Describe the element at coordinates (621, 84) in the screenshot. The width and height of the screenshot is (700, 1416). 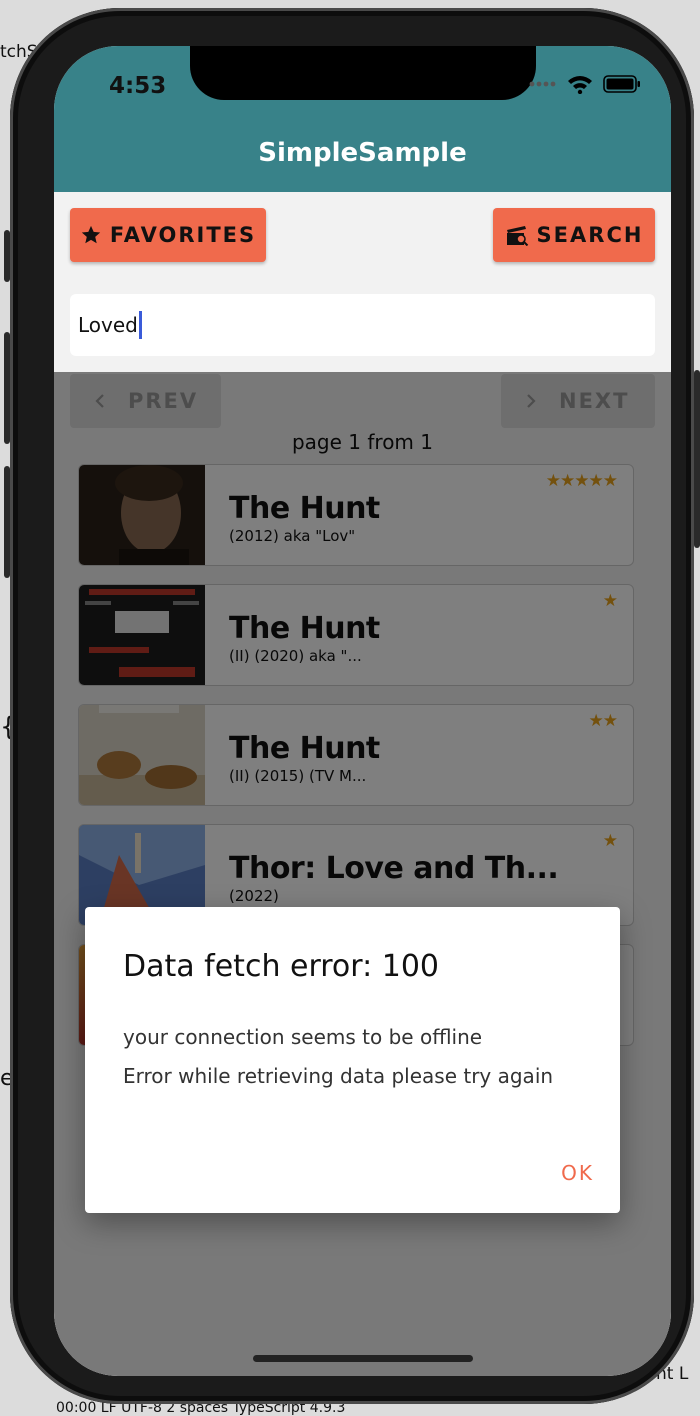
I see `battery-icon` at that location.